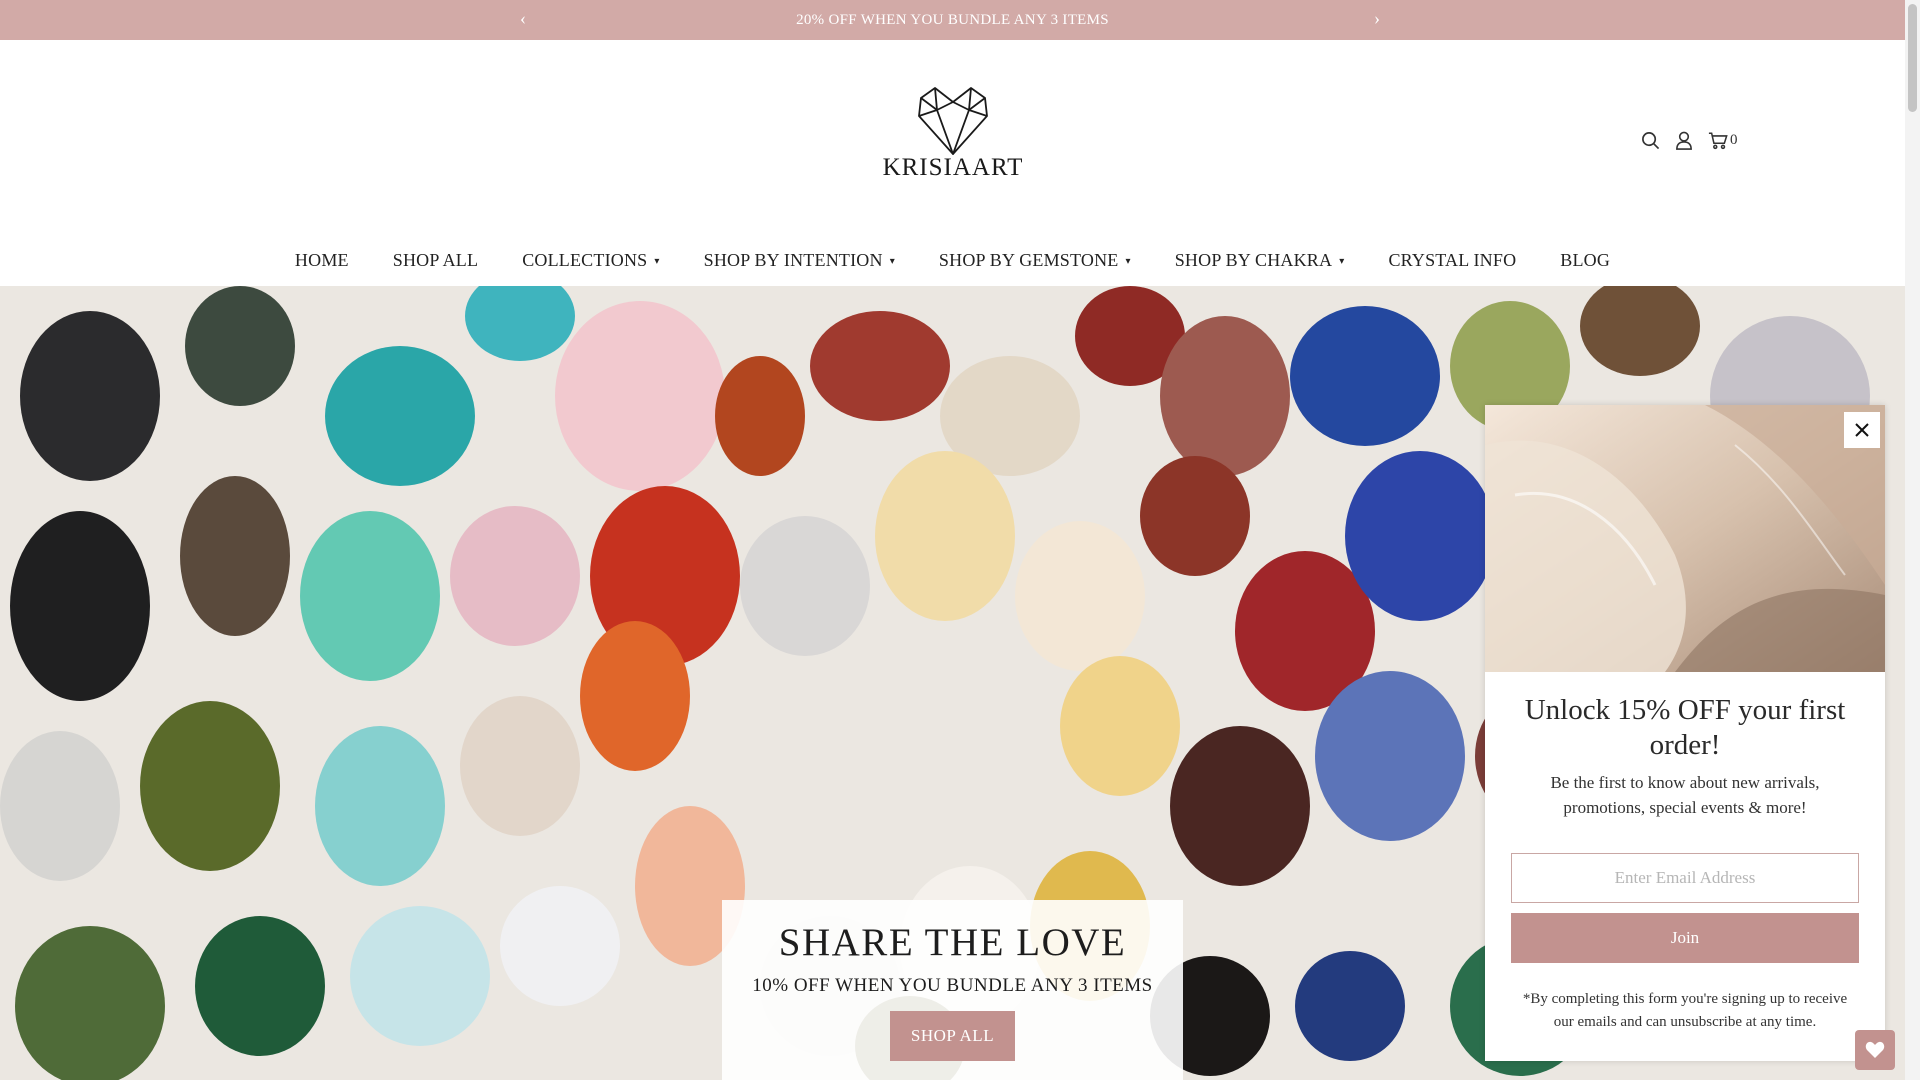 The image size is (1920, 1080). Describe the element at coordinates (1912, 540) in the screenshot. I see `page-scrollbar` at that location.